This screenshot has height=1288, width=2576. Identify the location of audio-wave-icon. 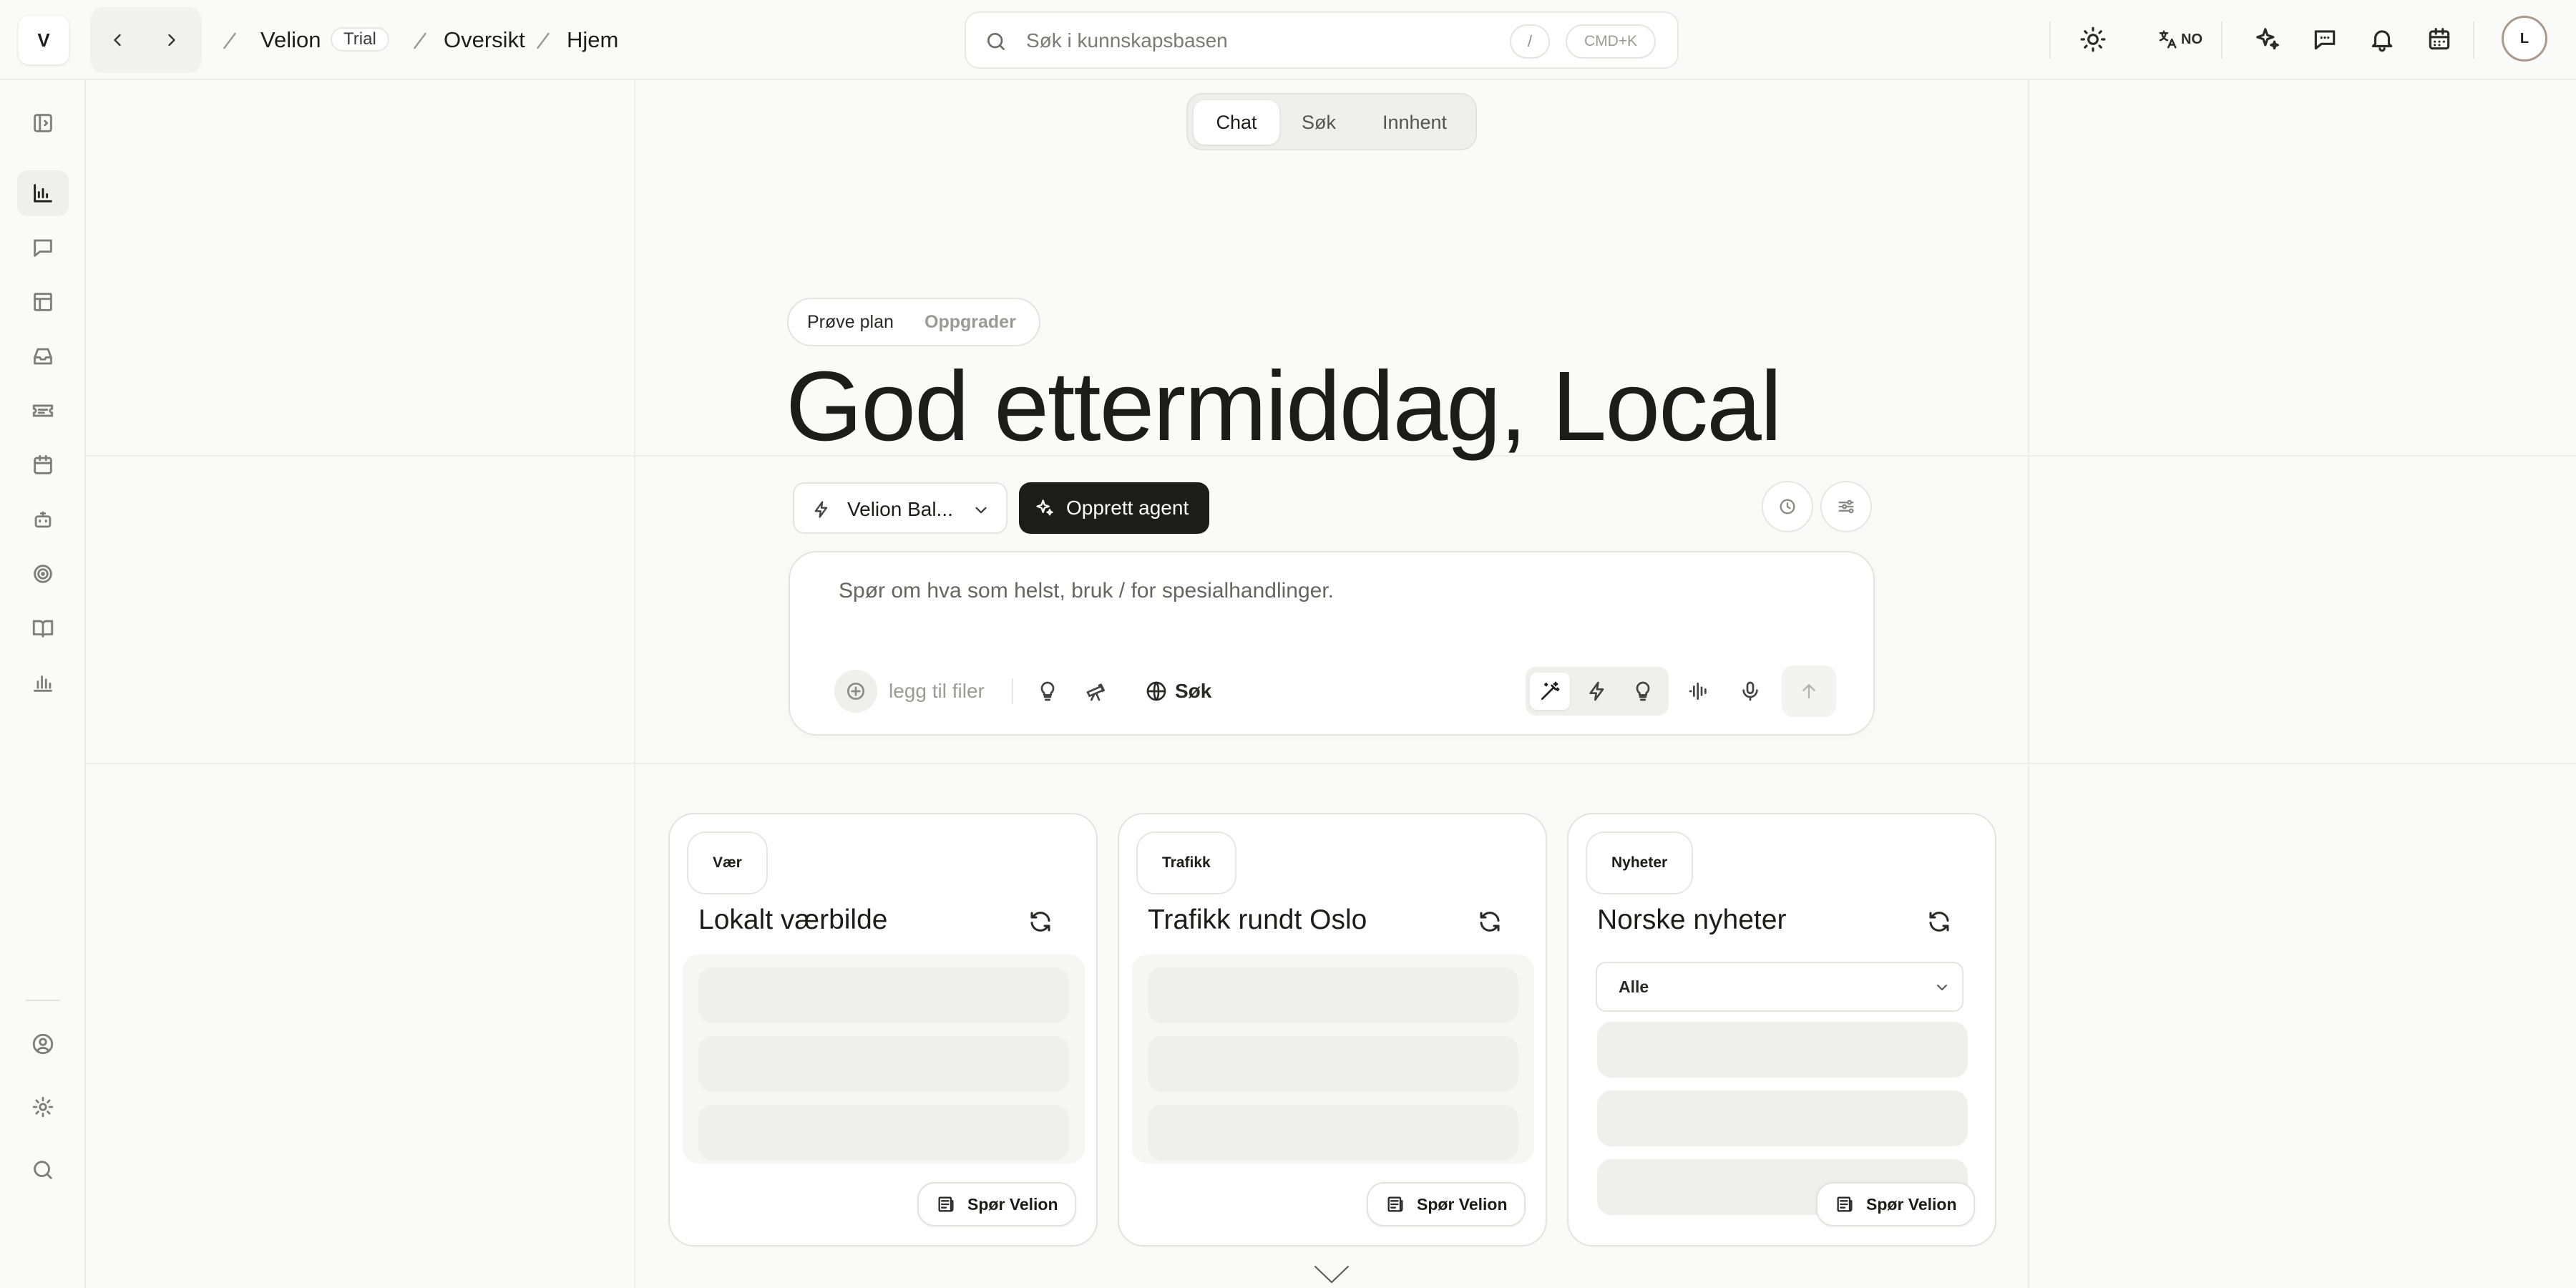
(1698, 691).